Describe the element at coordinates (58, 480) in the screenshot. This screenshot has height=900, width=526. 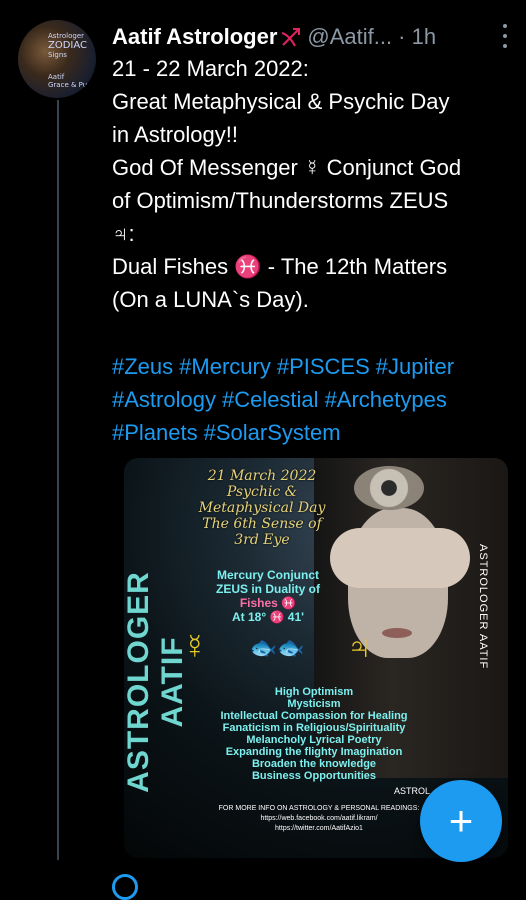
I see `thread-connector-line` at that location.